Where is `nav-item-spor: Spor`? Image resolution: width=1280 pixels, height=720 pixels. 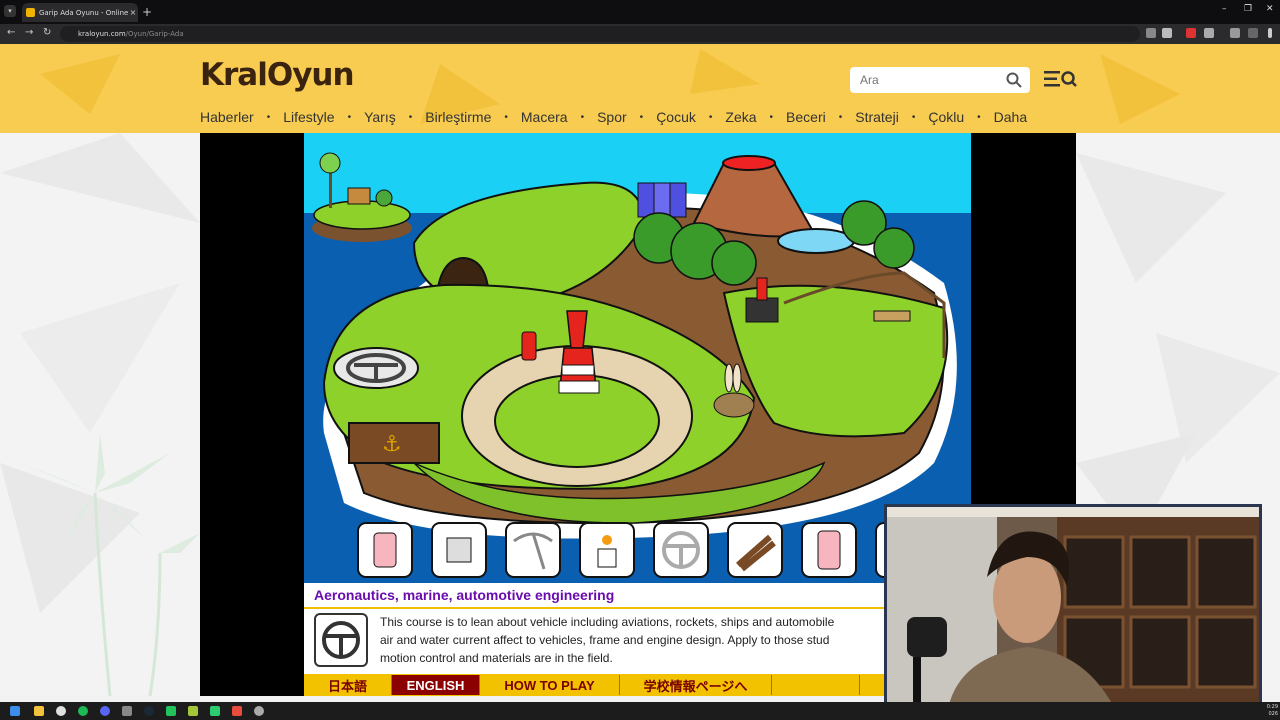
nav-item-spor: Spor is located at coordinates (612, 117).